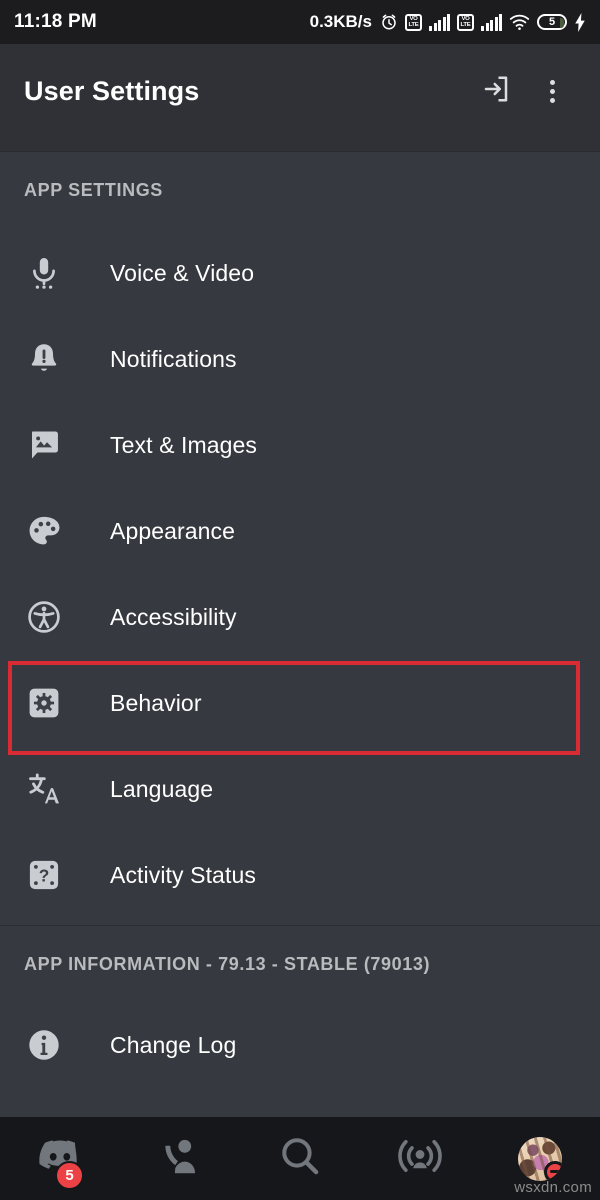 Image resolution: width=600 pixels, height=1200 pixels. I want to click on broadcast-icon, so click(420, 1158).